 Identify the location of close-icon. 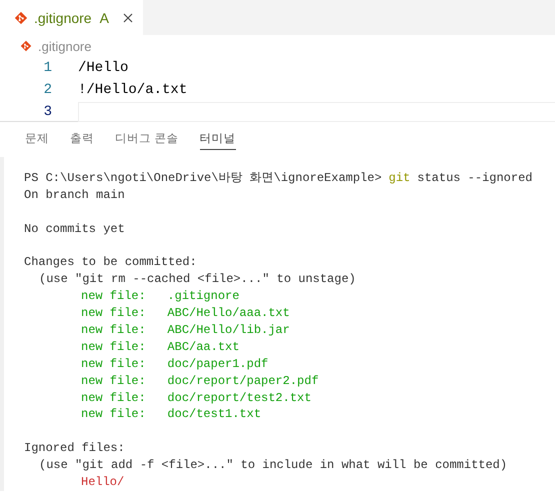
(127, 17).